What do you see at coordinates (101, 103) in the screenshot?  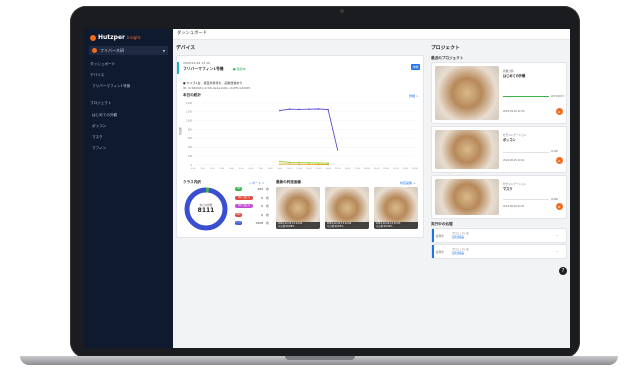 I see `sidebar-item-projects: プロジェクト` at bounding box center [101, 103].